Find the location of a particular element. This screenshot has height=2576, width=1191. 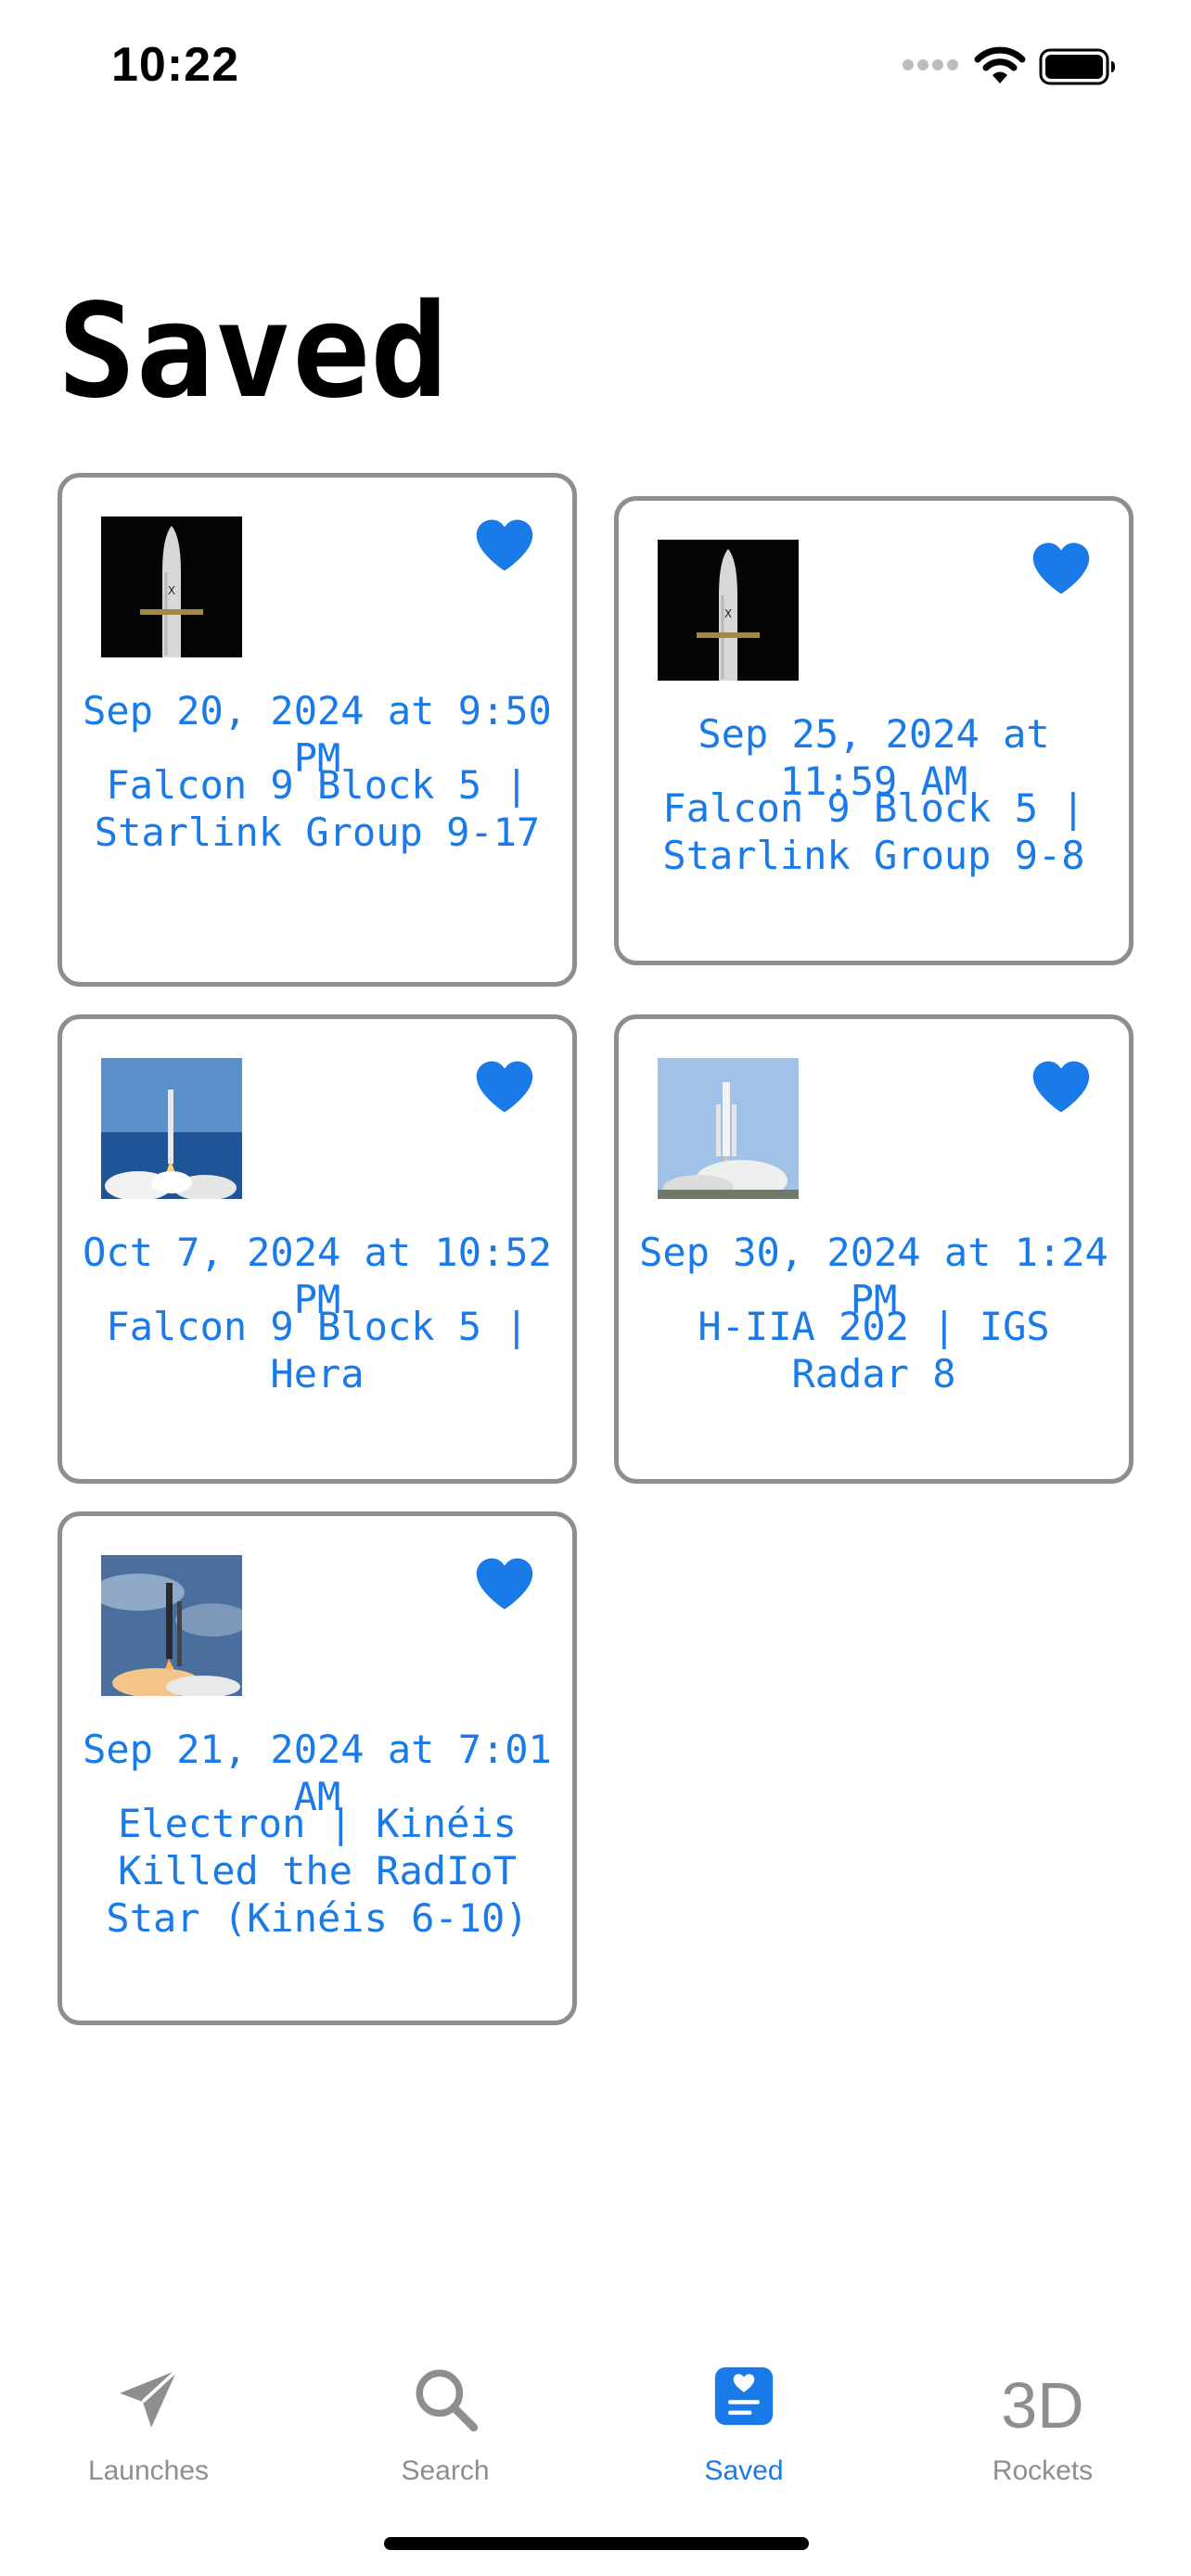

tab-rockets: 3D Rockets is located at coordinates (1042, 2411).